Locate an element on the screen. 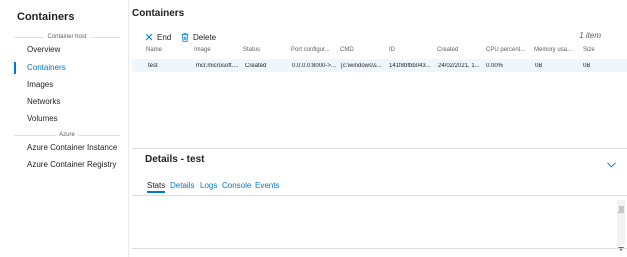 The height and width of the screenshot is (257, 627). cell-cpu-percent: 0.00% is located at coordinates (495, 66).